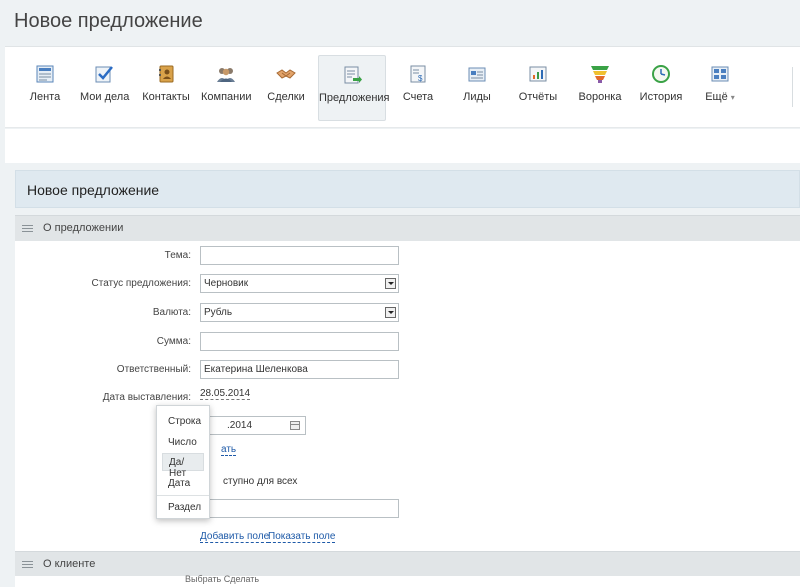  What do you see at coordinates (105, 88) in the screenshot?
I see `toolbar-item-tasks: Мои дела` at bounding box center [105, 88].